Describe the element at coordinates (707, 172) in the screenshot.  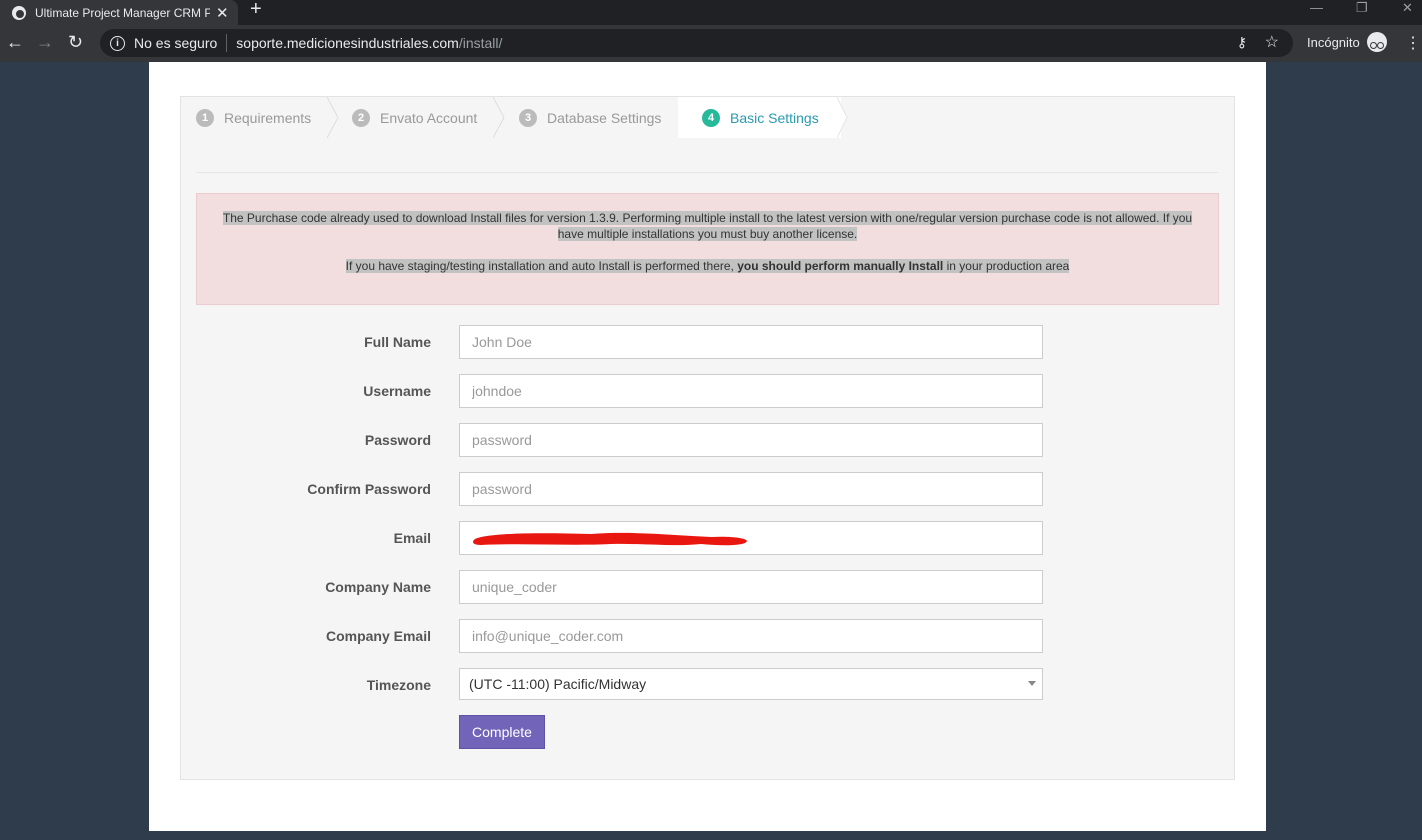
I see `steps-divider-line` at that location.